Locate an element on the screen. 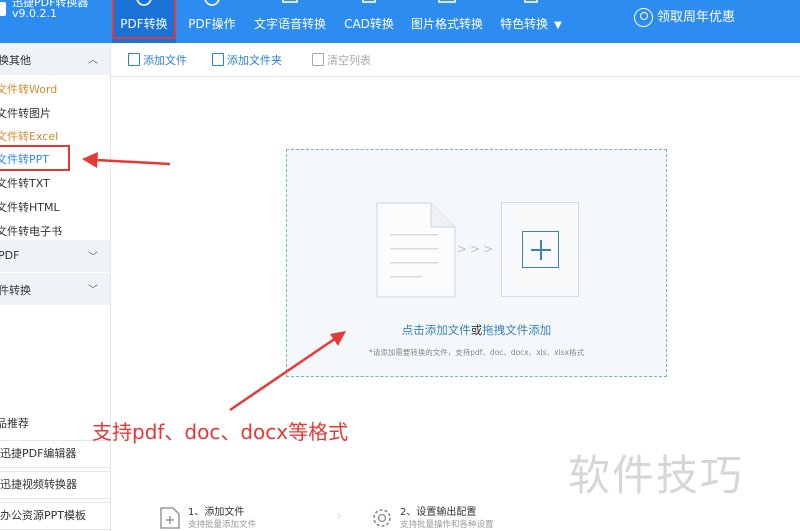 This screenshot has height=531, width=800. add-file-icon is located at coordinates (134, 59).